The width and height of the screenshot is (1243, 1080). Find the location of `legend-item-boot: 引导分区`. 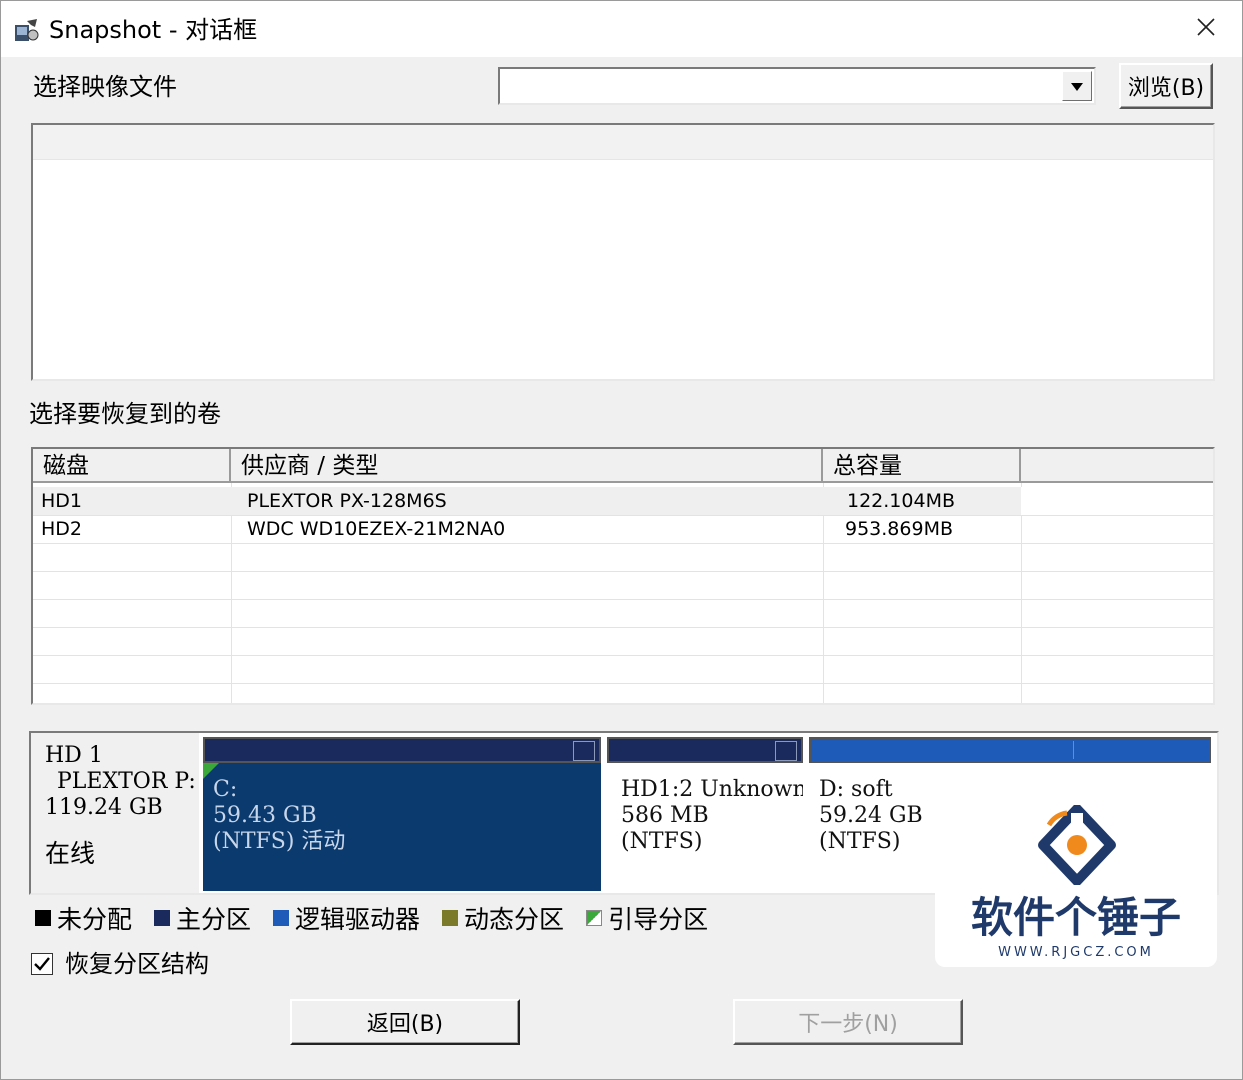

legend-item-boot: 引导分区 is located at coordinates (647, 918).